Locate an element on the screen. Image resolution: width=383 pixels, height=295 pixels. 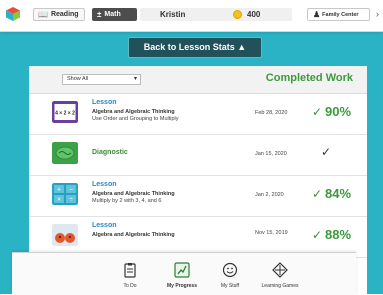
row-title: Diagnostic is located at coordinates (110, 152).